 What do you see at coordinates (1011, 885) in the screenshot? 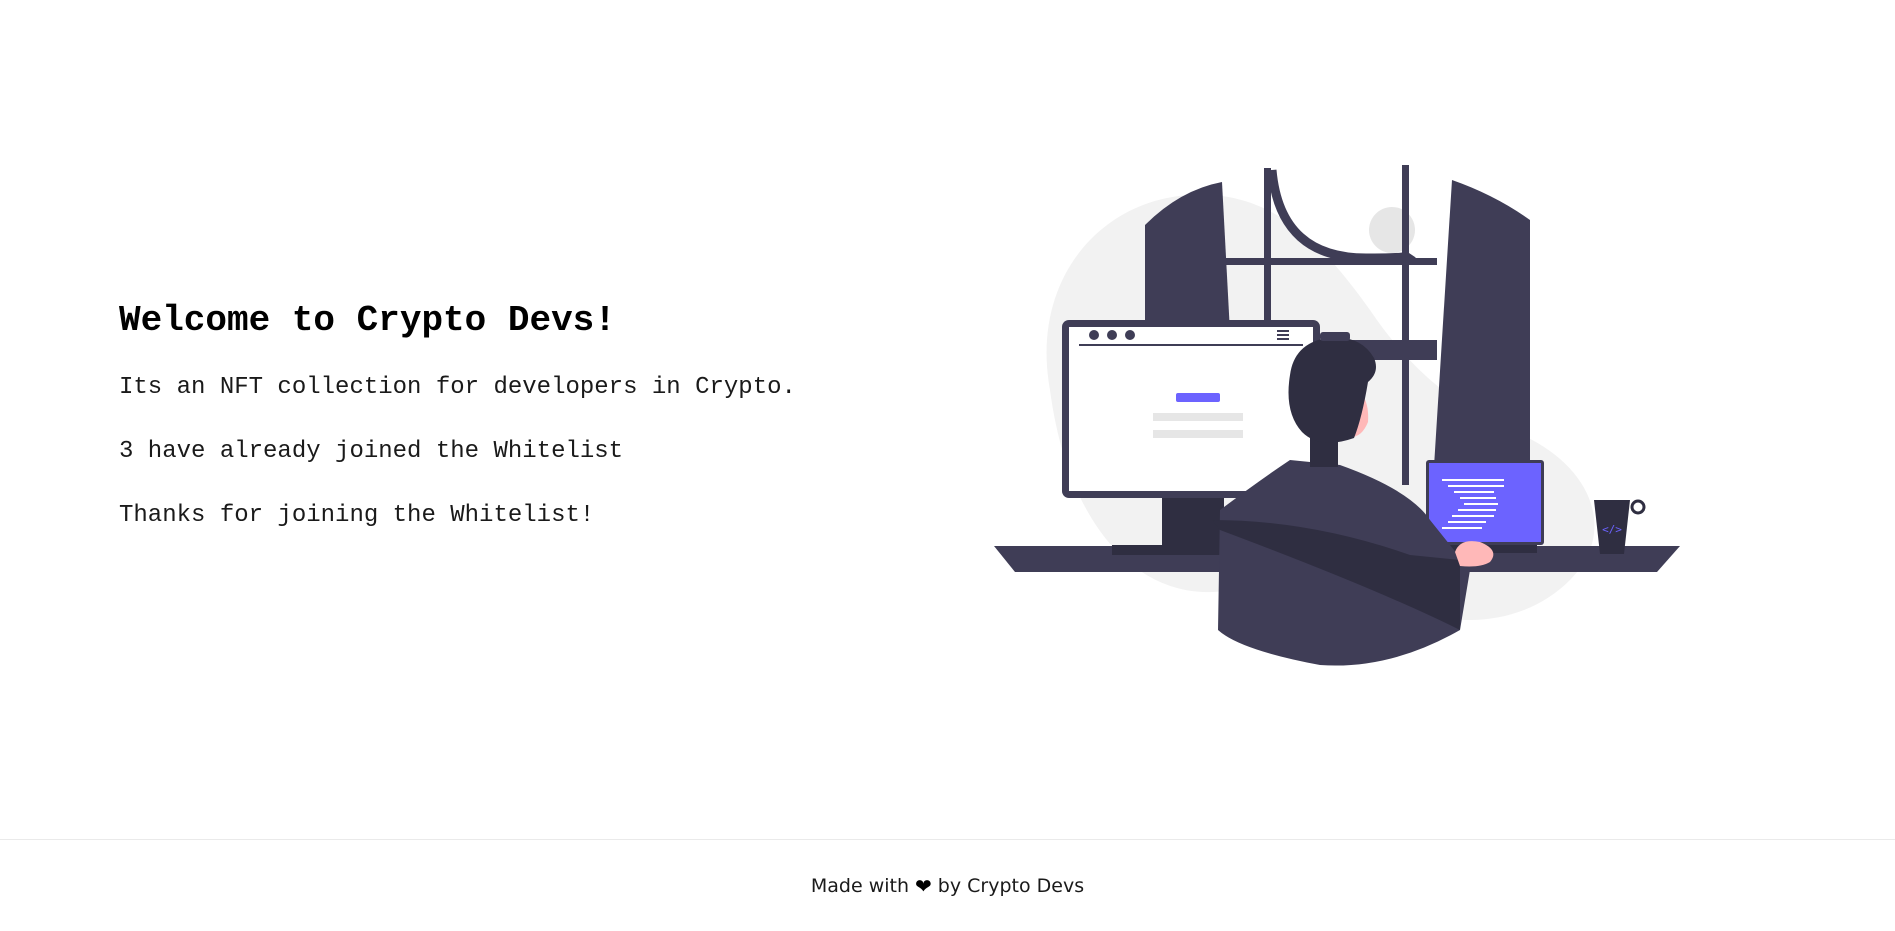
I see `footer-suffix: by Crypto Devs` at bounding box center [1011, 885].